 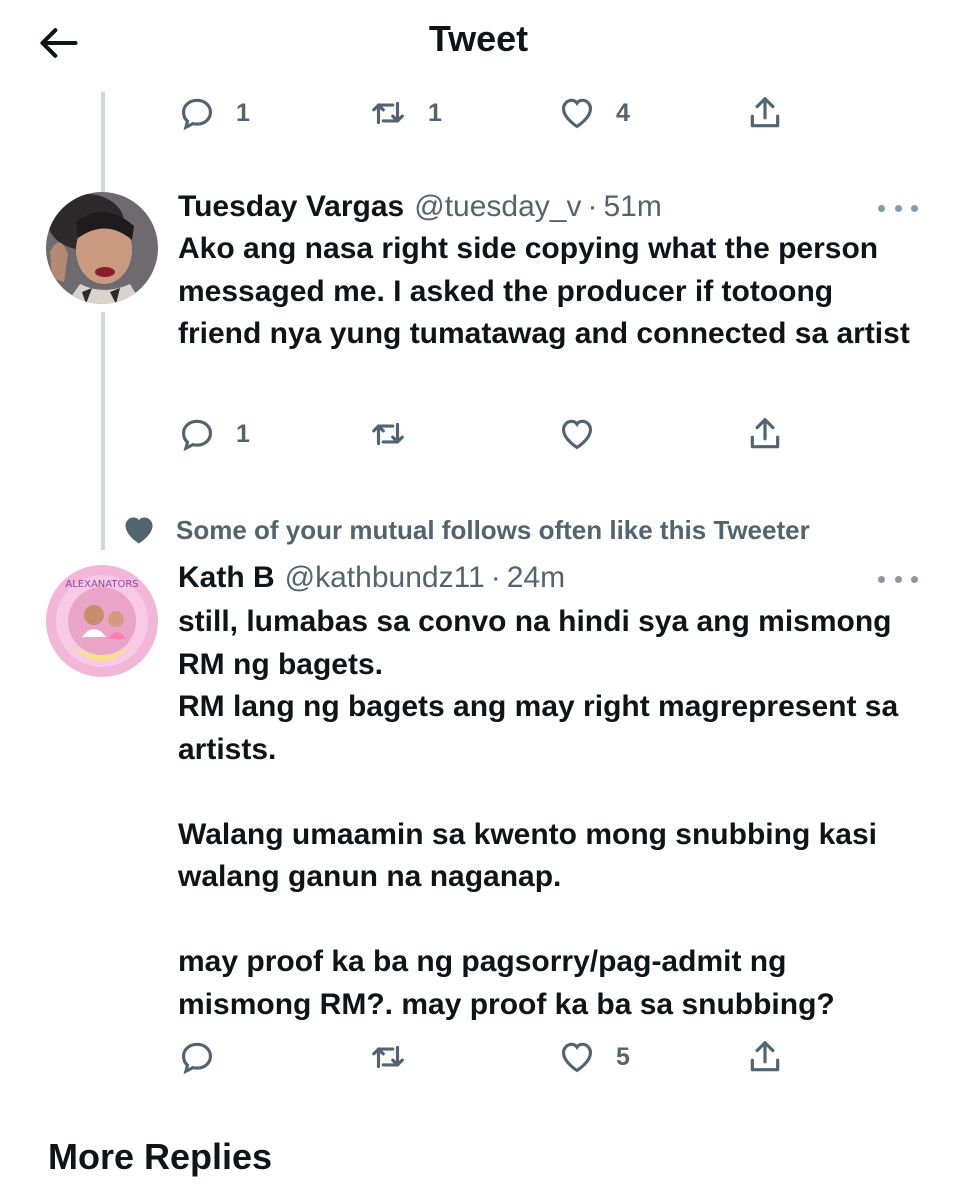 What do you see at coordinates (594, 113) in the screenshot?
I see `like-button: 4` at bounding box center [594, 113].